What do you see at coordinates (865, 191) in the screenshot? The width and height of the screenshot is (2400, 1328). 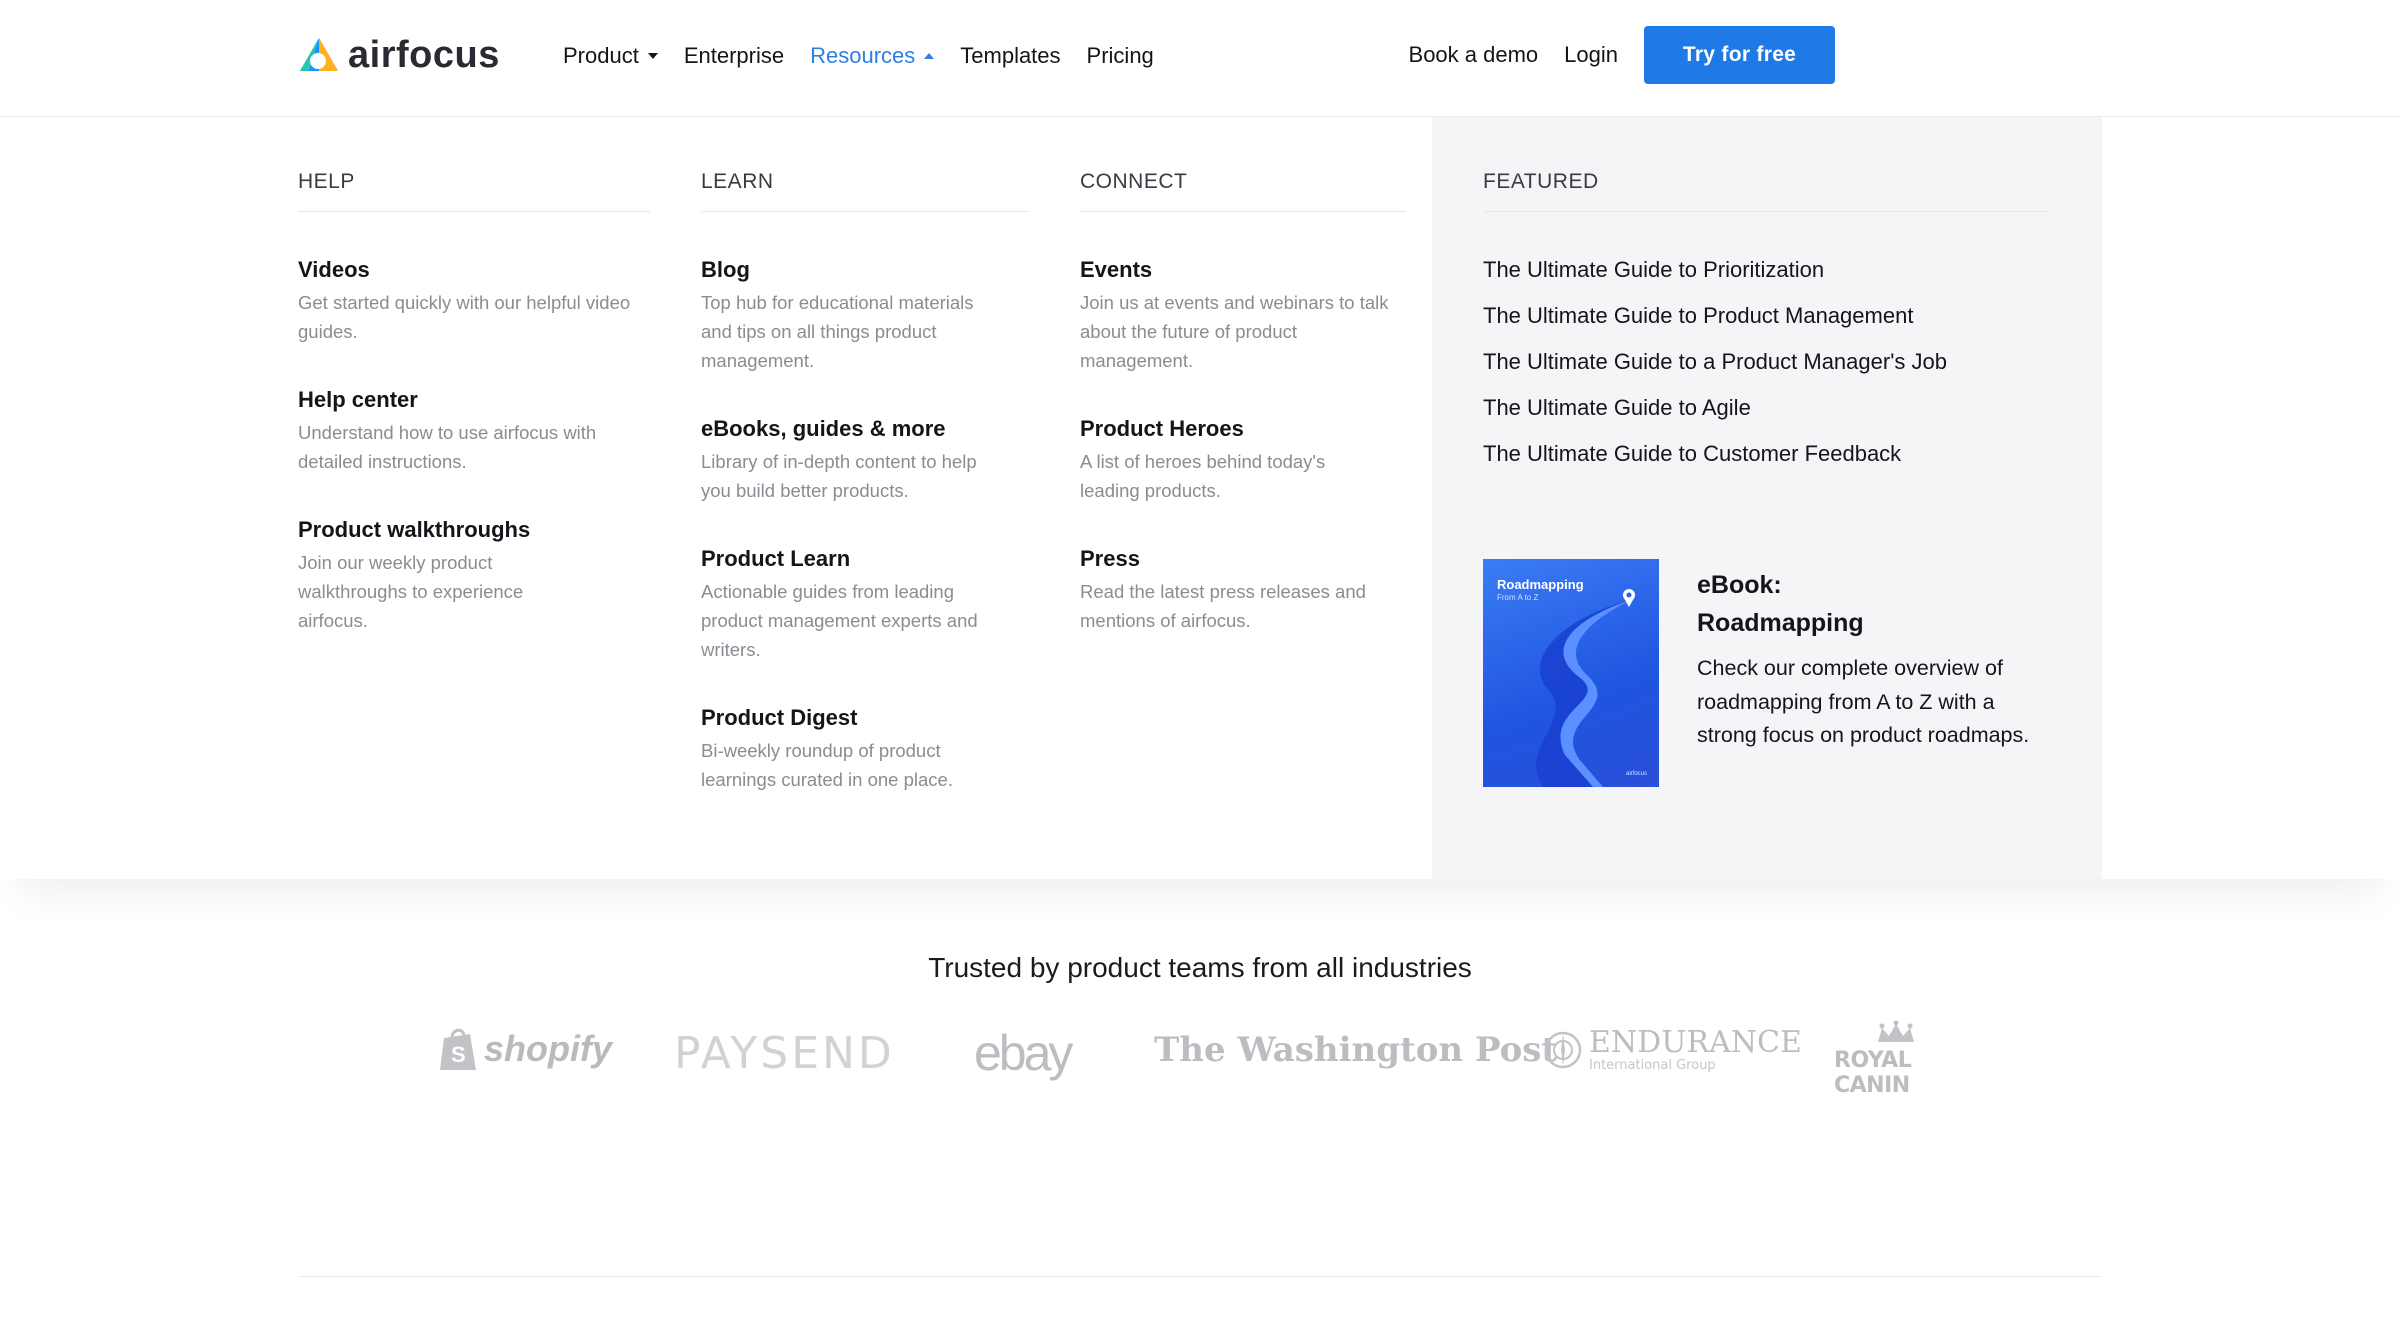 I see `learn-heading: LEARN` at bounding box center [865, 191].